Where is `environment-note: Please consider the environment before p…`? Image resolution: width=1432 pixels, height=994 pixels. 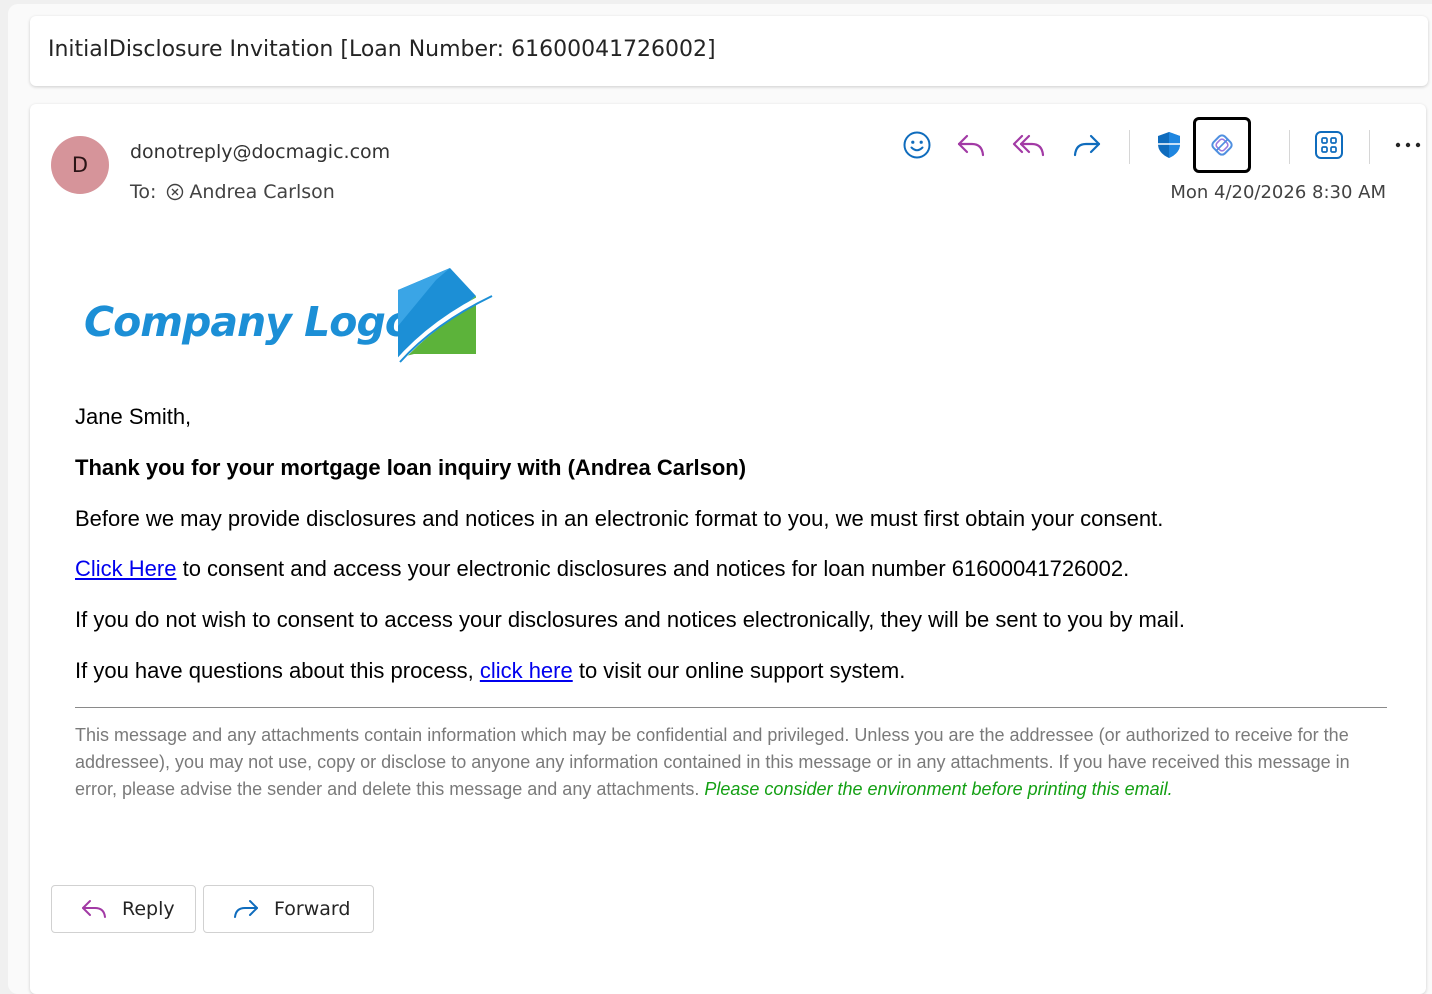
environment-note: Please consider the environment before p… is located at coordinates (938, 789).